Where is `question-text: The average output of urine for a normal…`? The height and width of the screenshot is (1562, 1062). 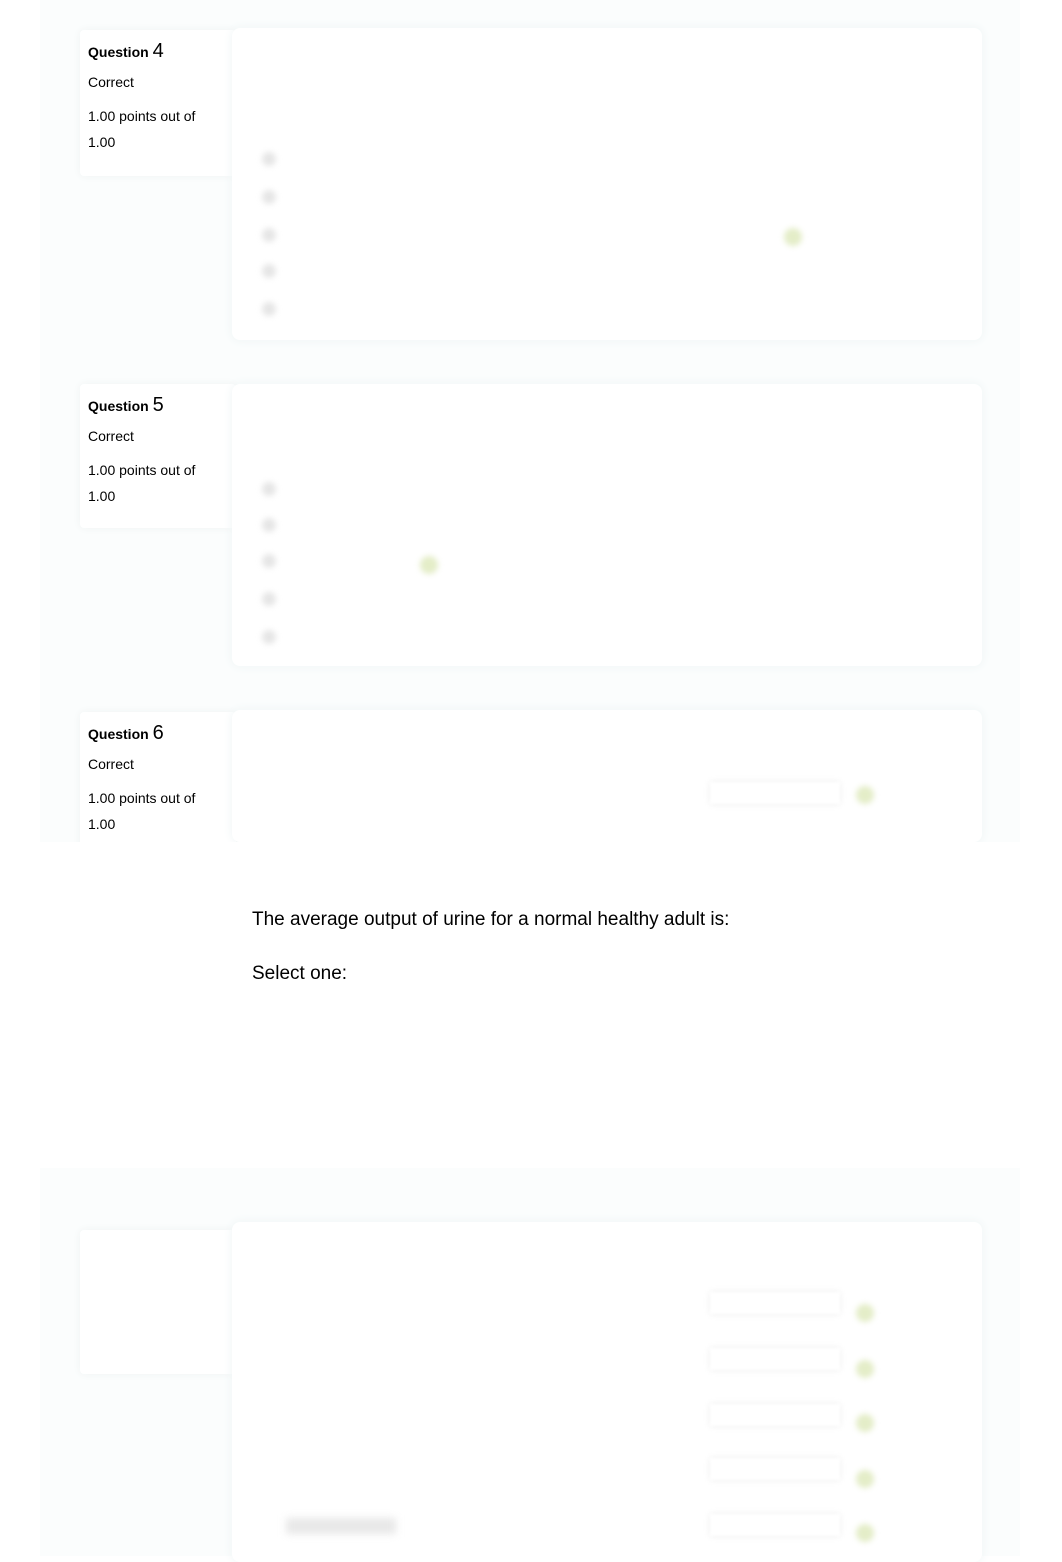 question-text: The average output of urine for a normal… is located at coordinates (491, 919).